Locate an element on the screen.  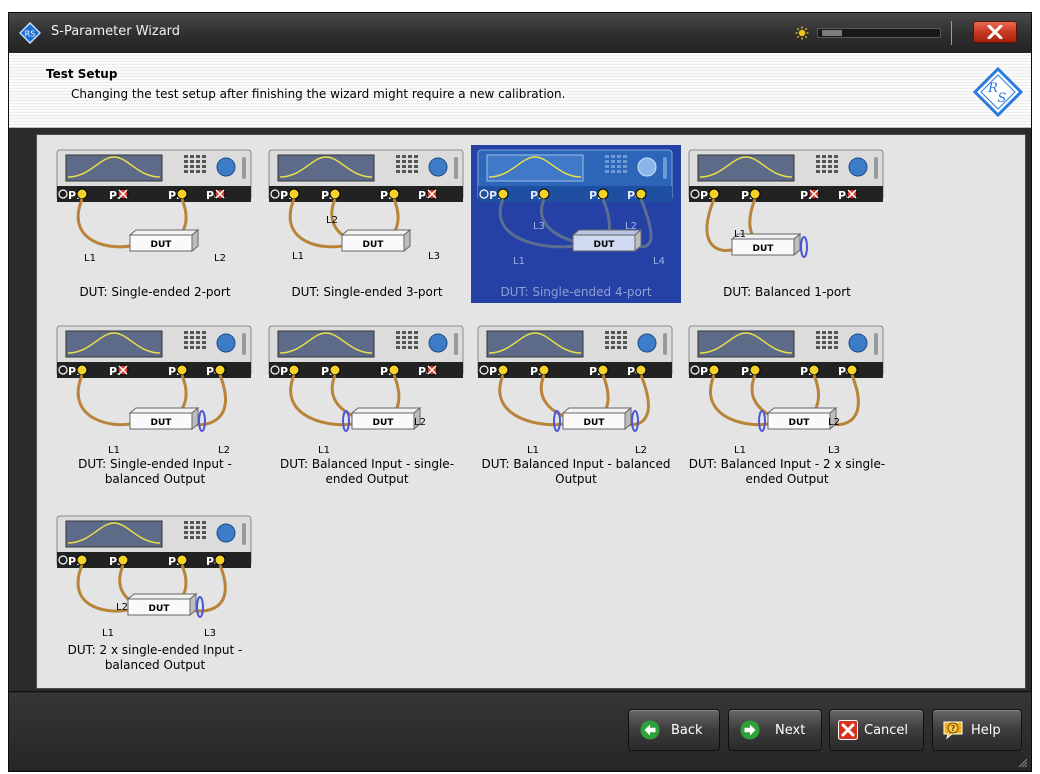
setup-balanced-1-port: P1 P3 P2 P4 DUT L1 DUT: Balanced 1-port is located at coordinates (787, 224).